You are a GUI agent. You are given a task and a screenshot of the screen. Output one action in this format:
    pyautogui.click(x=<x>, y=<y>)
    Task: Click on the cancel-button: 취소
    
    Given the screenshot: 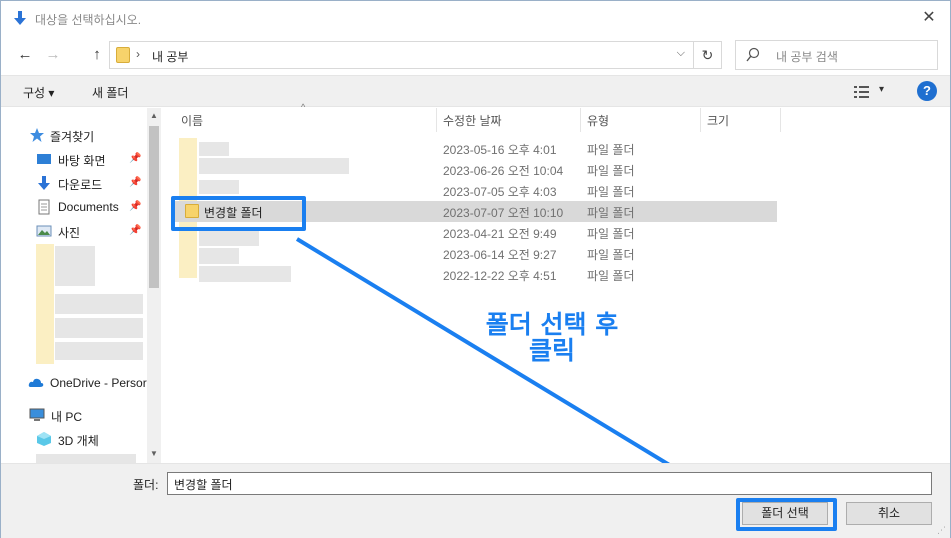 What is the action you would take?
    pyautogui.click(x=889, y=513)
    